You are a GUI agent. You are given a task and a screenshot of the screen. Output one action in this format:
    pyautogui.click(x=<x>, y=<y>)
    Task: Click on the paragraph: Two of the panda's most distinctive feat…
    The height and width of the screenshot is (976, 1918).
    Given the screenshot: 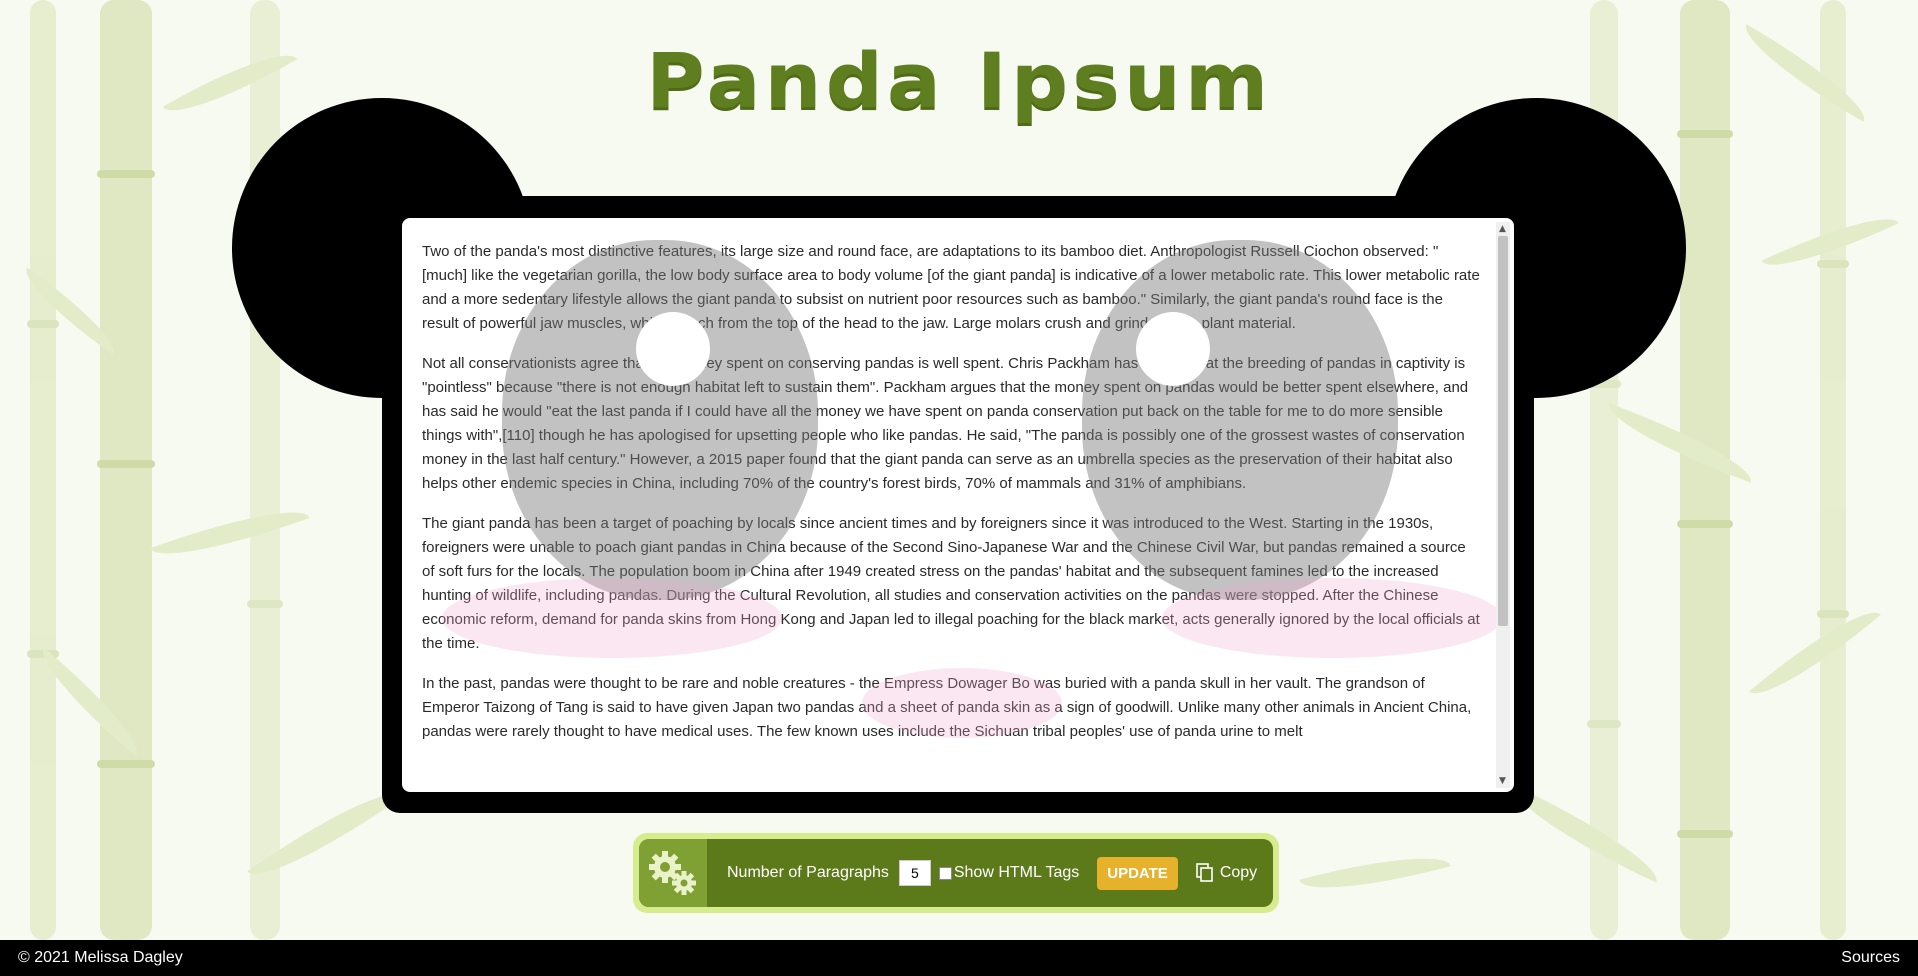 What is the action you would take?
    pyautogui.click(x=951, y=287)
    